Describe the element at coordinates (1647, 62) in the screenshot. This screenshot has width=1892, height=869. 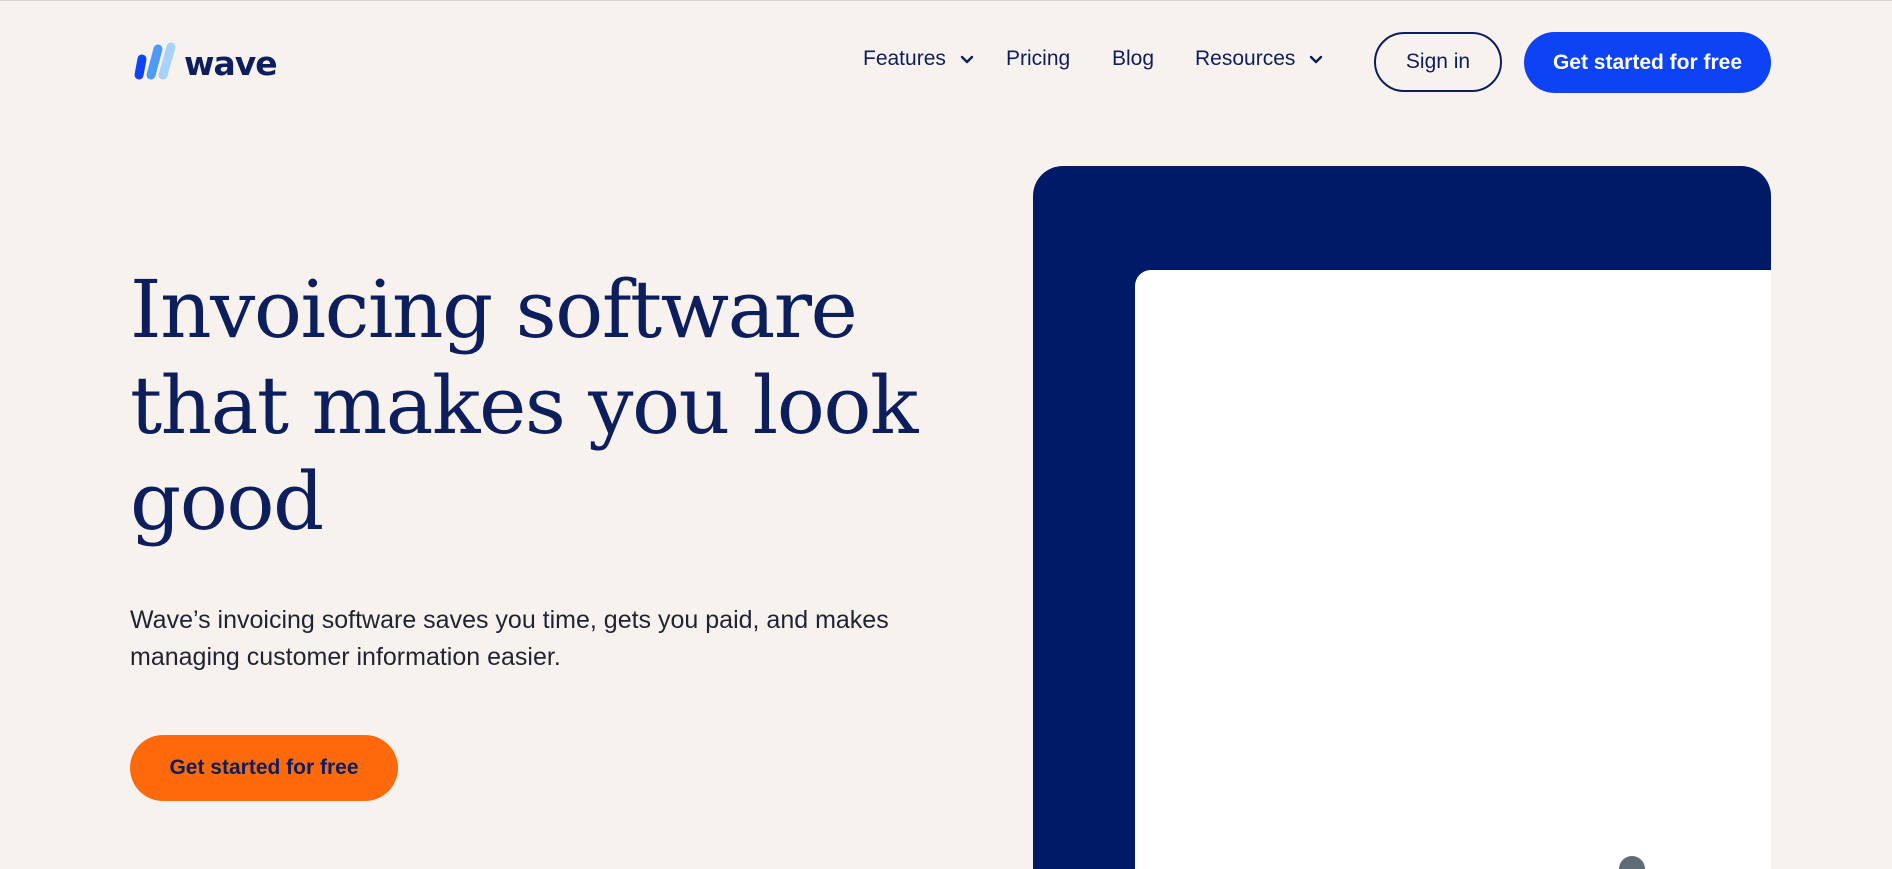
I see `get-started-header-button: Get started for free` at that location.